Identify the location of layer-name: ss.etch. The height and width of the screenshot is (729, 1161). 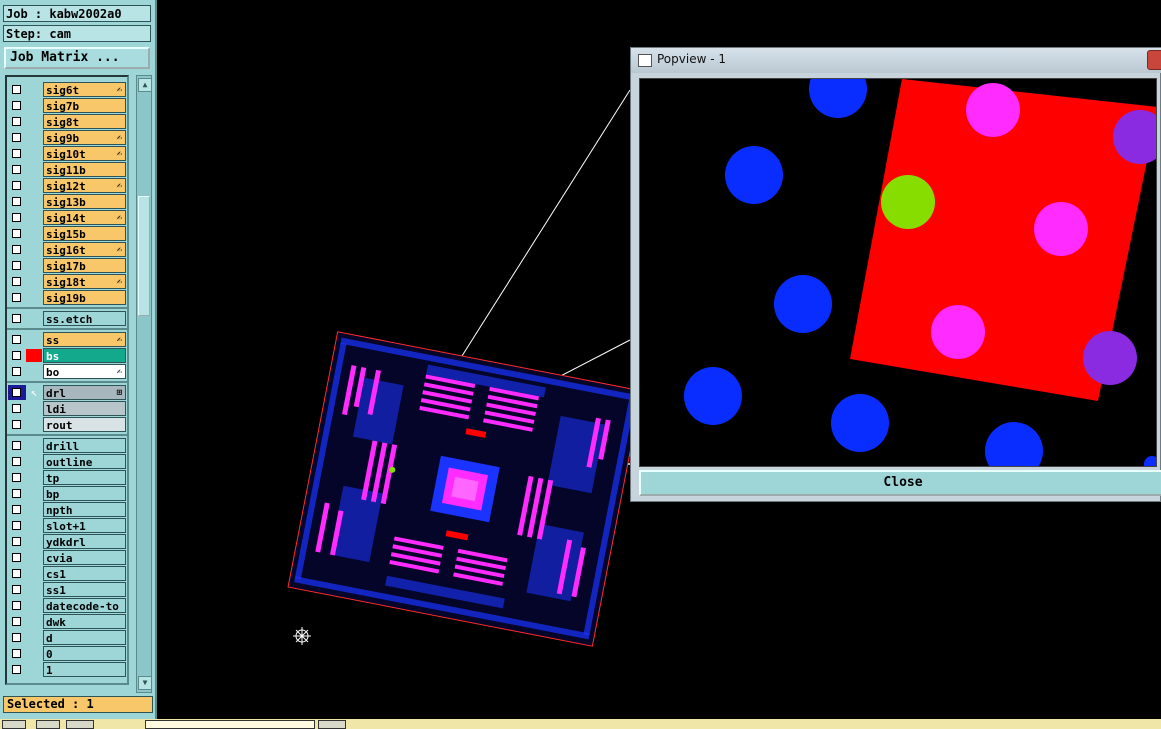
(84, 318).